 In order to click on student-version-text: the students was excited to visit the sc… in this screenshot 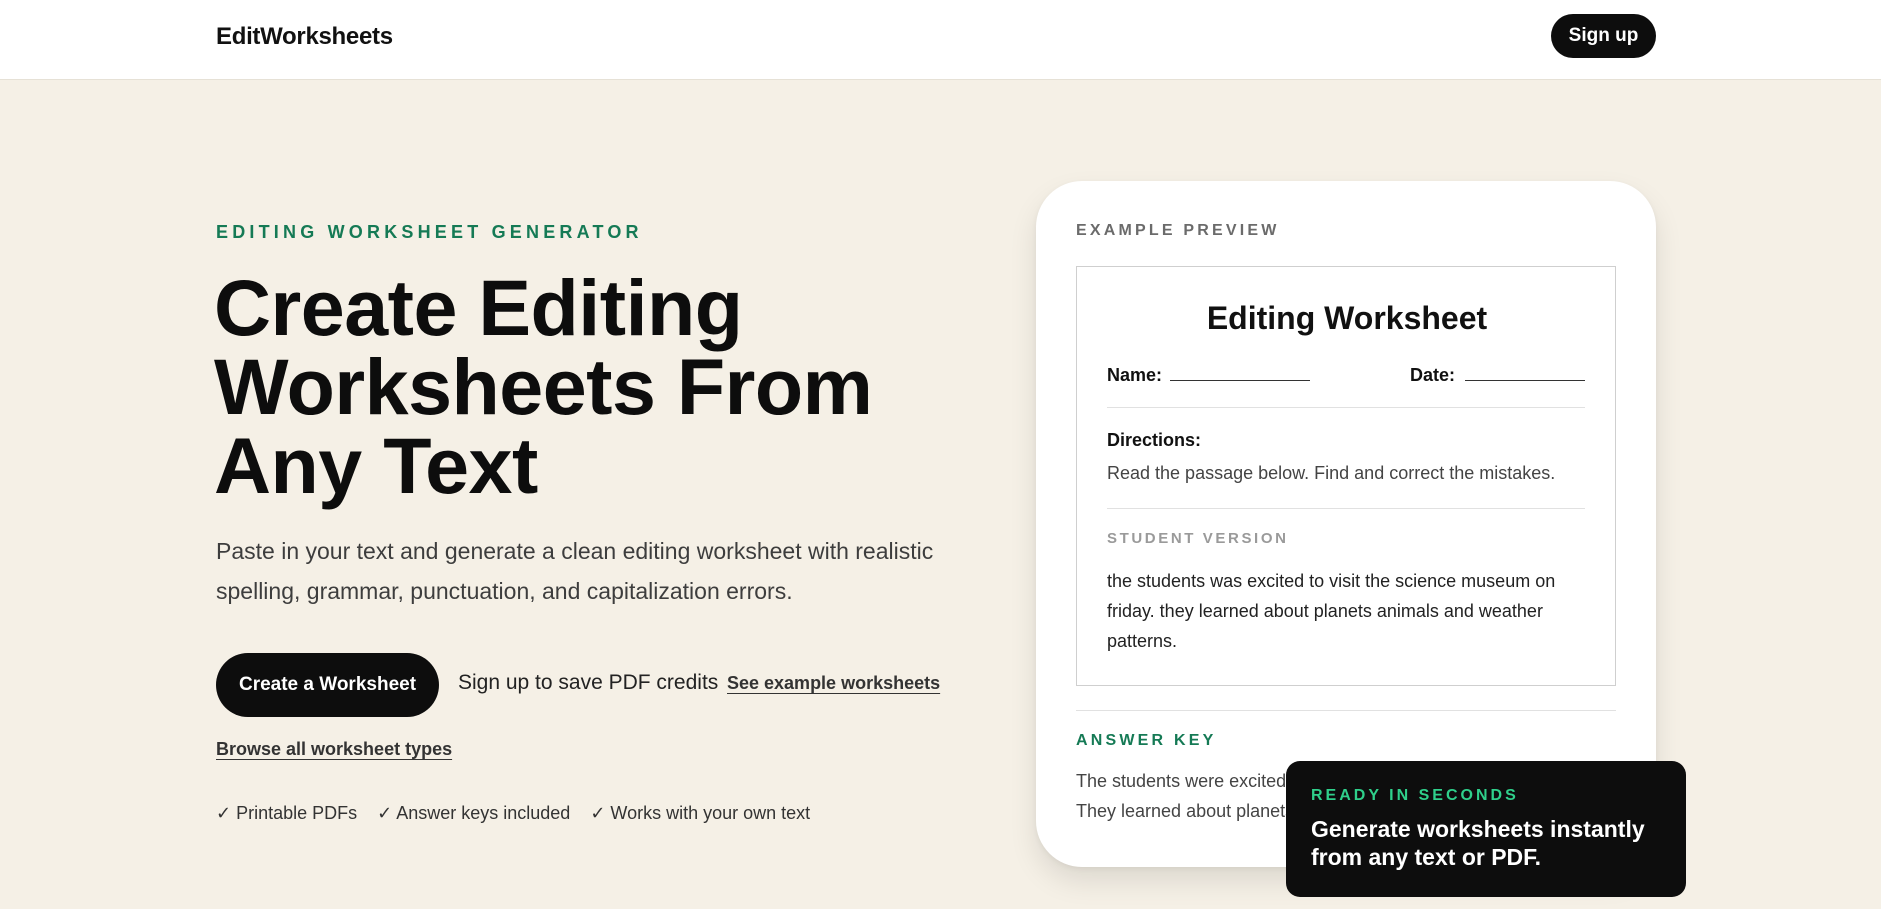, I will do `click(1331, 611)`.